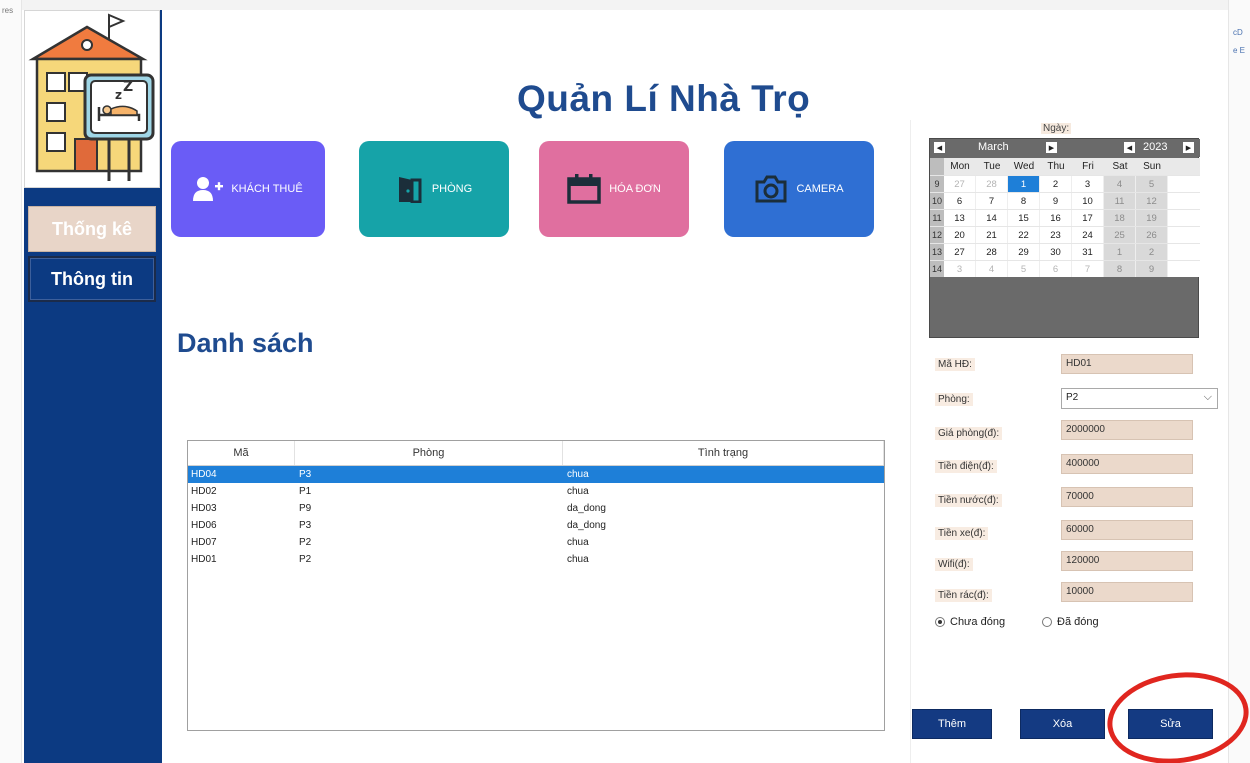 This screenshot has width=1250, height=763. Describe the element at coordinates (1056, 252) in the screenshot. I see `calendar-day: 30` at that location.